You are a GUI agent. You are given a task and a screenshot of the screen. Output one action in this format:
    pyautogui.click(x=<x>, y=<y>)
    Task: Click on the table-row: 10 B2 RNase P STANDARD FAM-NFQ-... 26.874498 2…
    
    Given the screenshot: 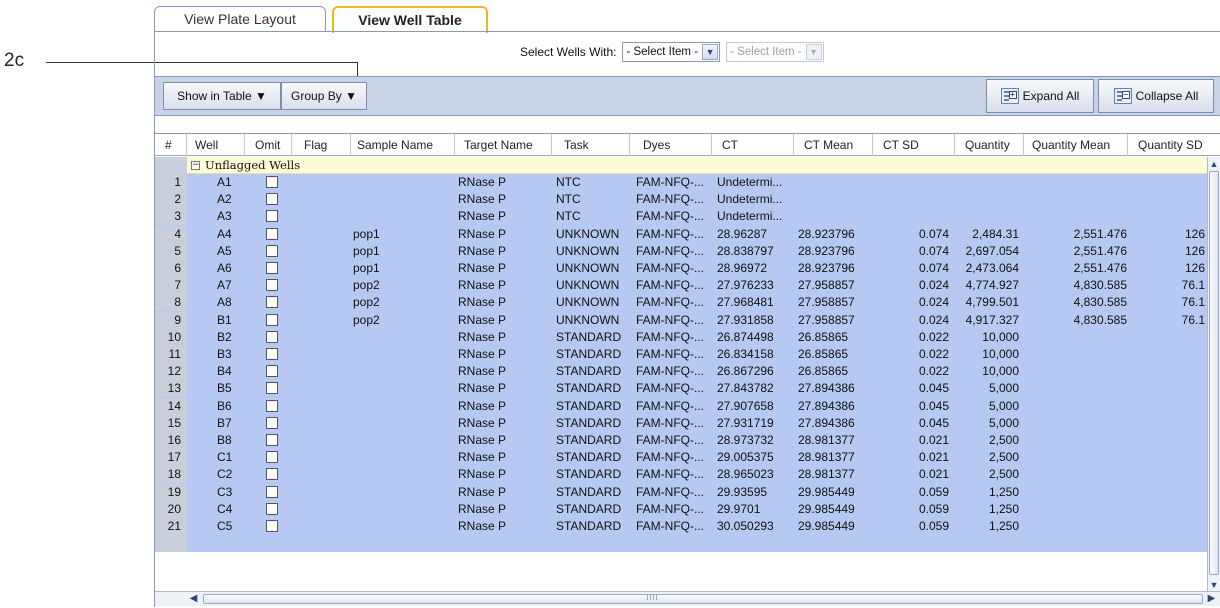 What is the action you would take?
    pyautogui.click(x=681, y=337)
    